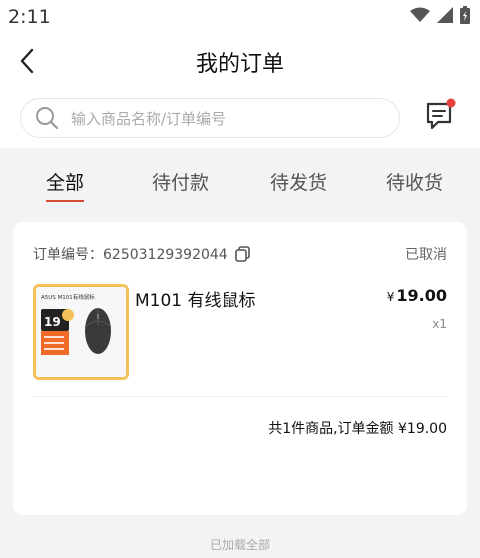 The width and height of the screenshot is (480, 558). I want to click on load-complete-text: 已加载全部, so click(239, 545).